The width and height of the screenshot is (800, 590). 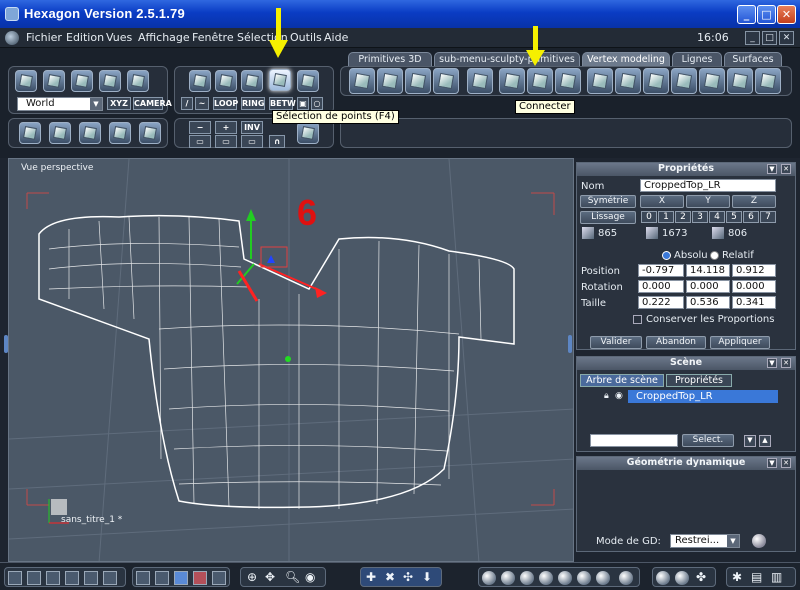 What do you see at coordinates (308, 81) in the screenshot?
I see `select-all-button` at bounding box center [308, 81].